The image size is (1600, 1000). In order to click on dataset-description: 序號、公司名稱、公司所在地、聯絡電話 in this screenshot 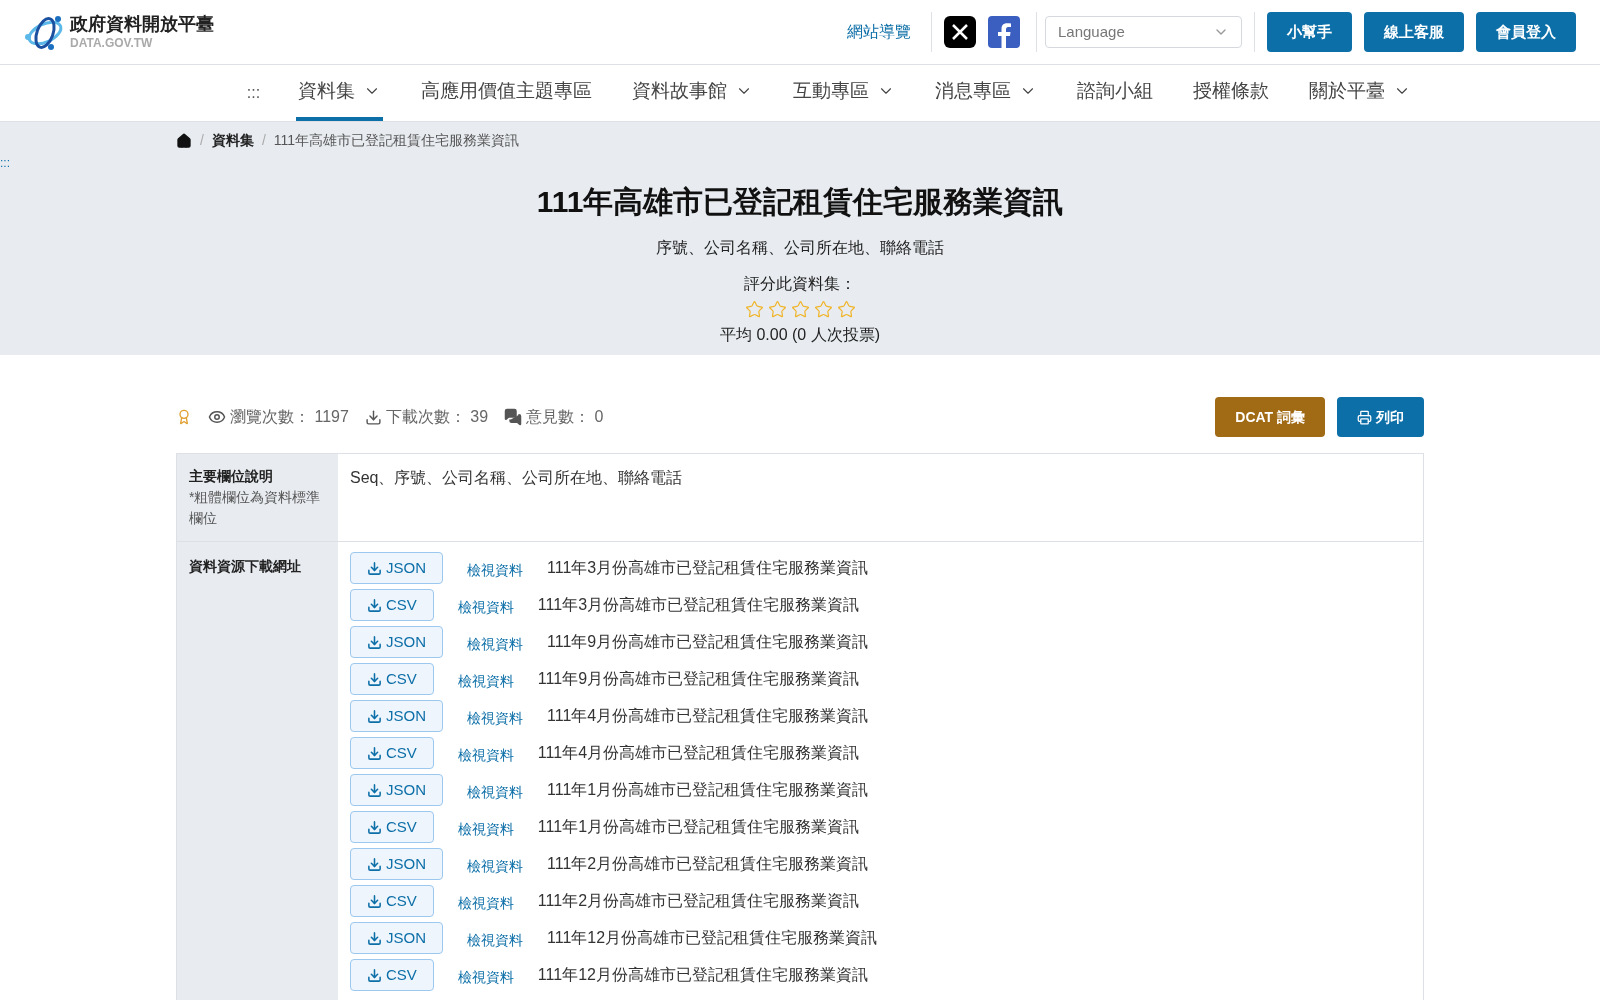, I will do `click(800, 248)`.